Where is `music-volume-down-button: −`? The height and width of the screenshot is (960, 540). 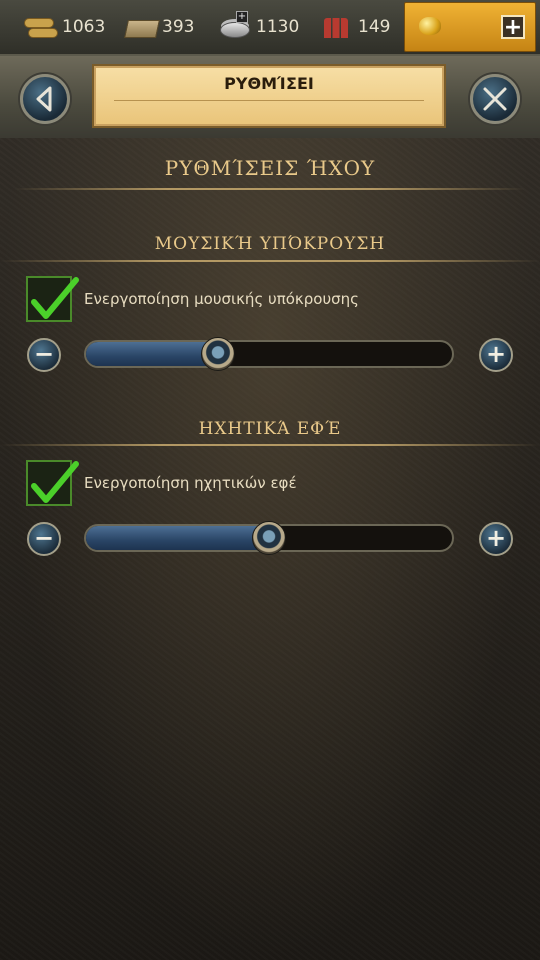
music-volume-down-button: − is located at coordinates (44, 355).